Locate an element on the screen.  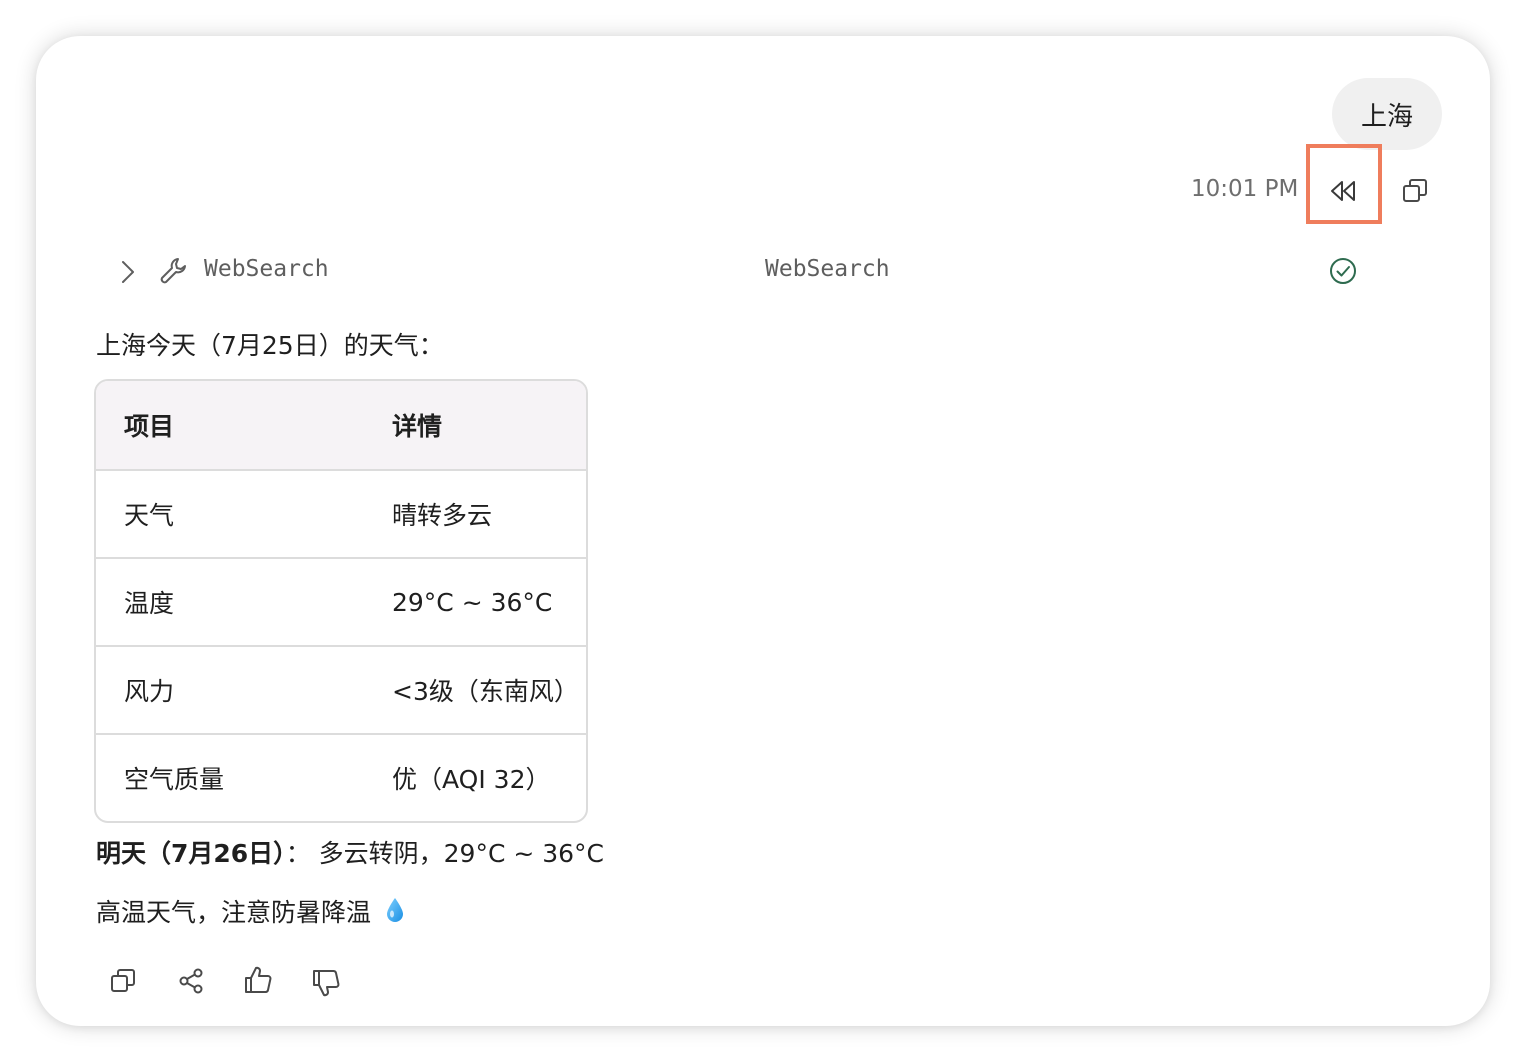
tomorrow-forecast: 明天（7月26日）： 多云转阴，29°C ~ 36°C is located at coordinates (350, 852).